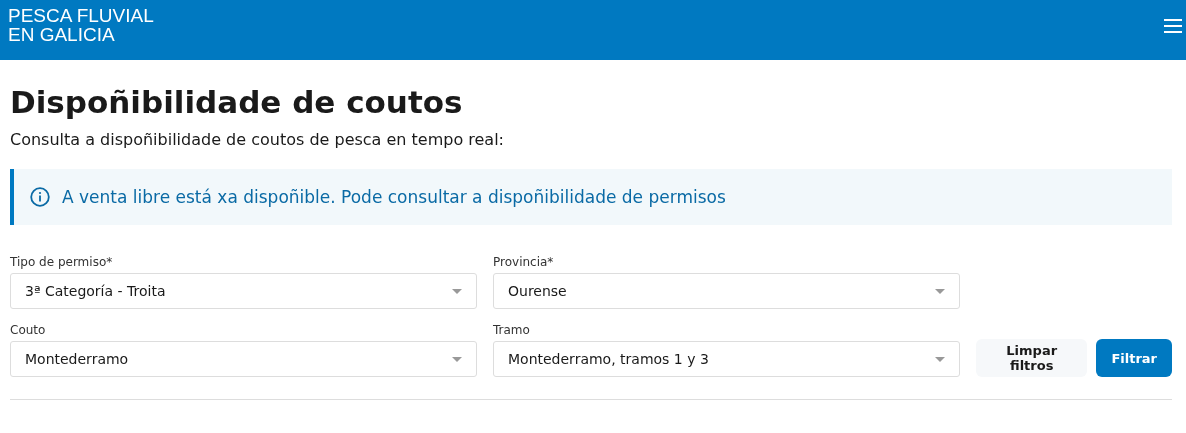 This screenshot has height=433, width=1186. What do you see at coordinates (726, 359) in the screenshot?
I see `select-field: Montederramo, tramos 1 y 3` at bounding box center [726, 359].